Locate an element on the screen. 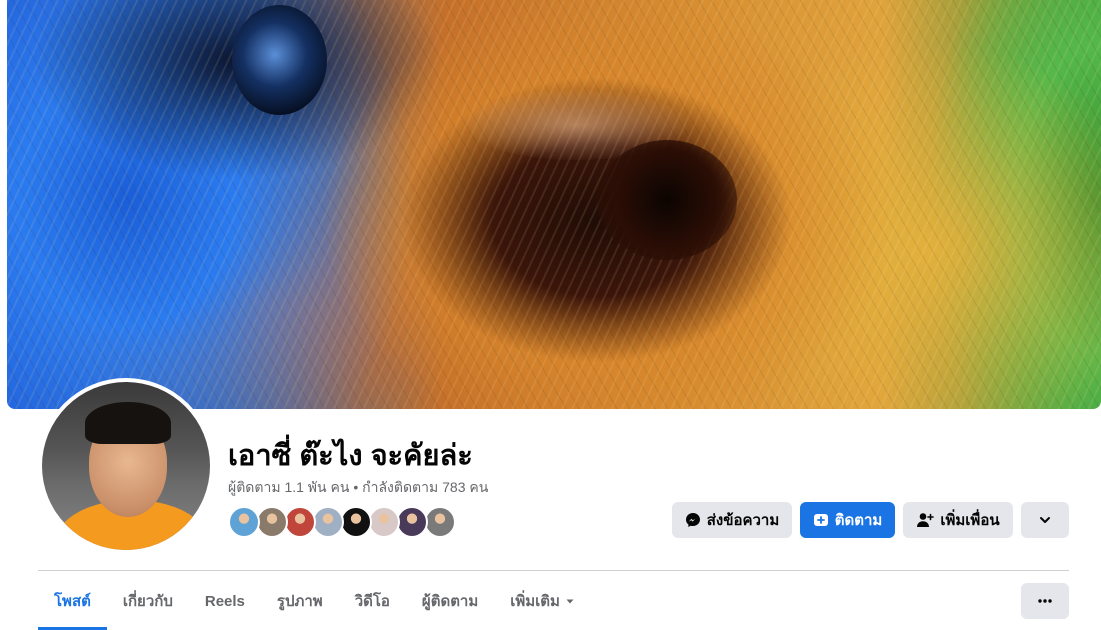 The height and width of the screenshot is (630, 1101). cover-eye is located at coordinates (279, 60).